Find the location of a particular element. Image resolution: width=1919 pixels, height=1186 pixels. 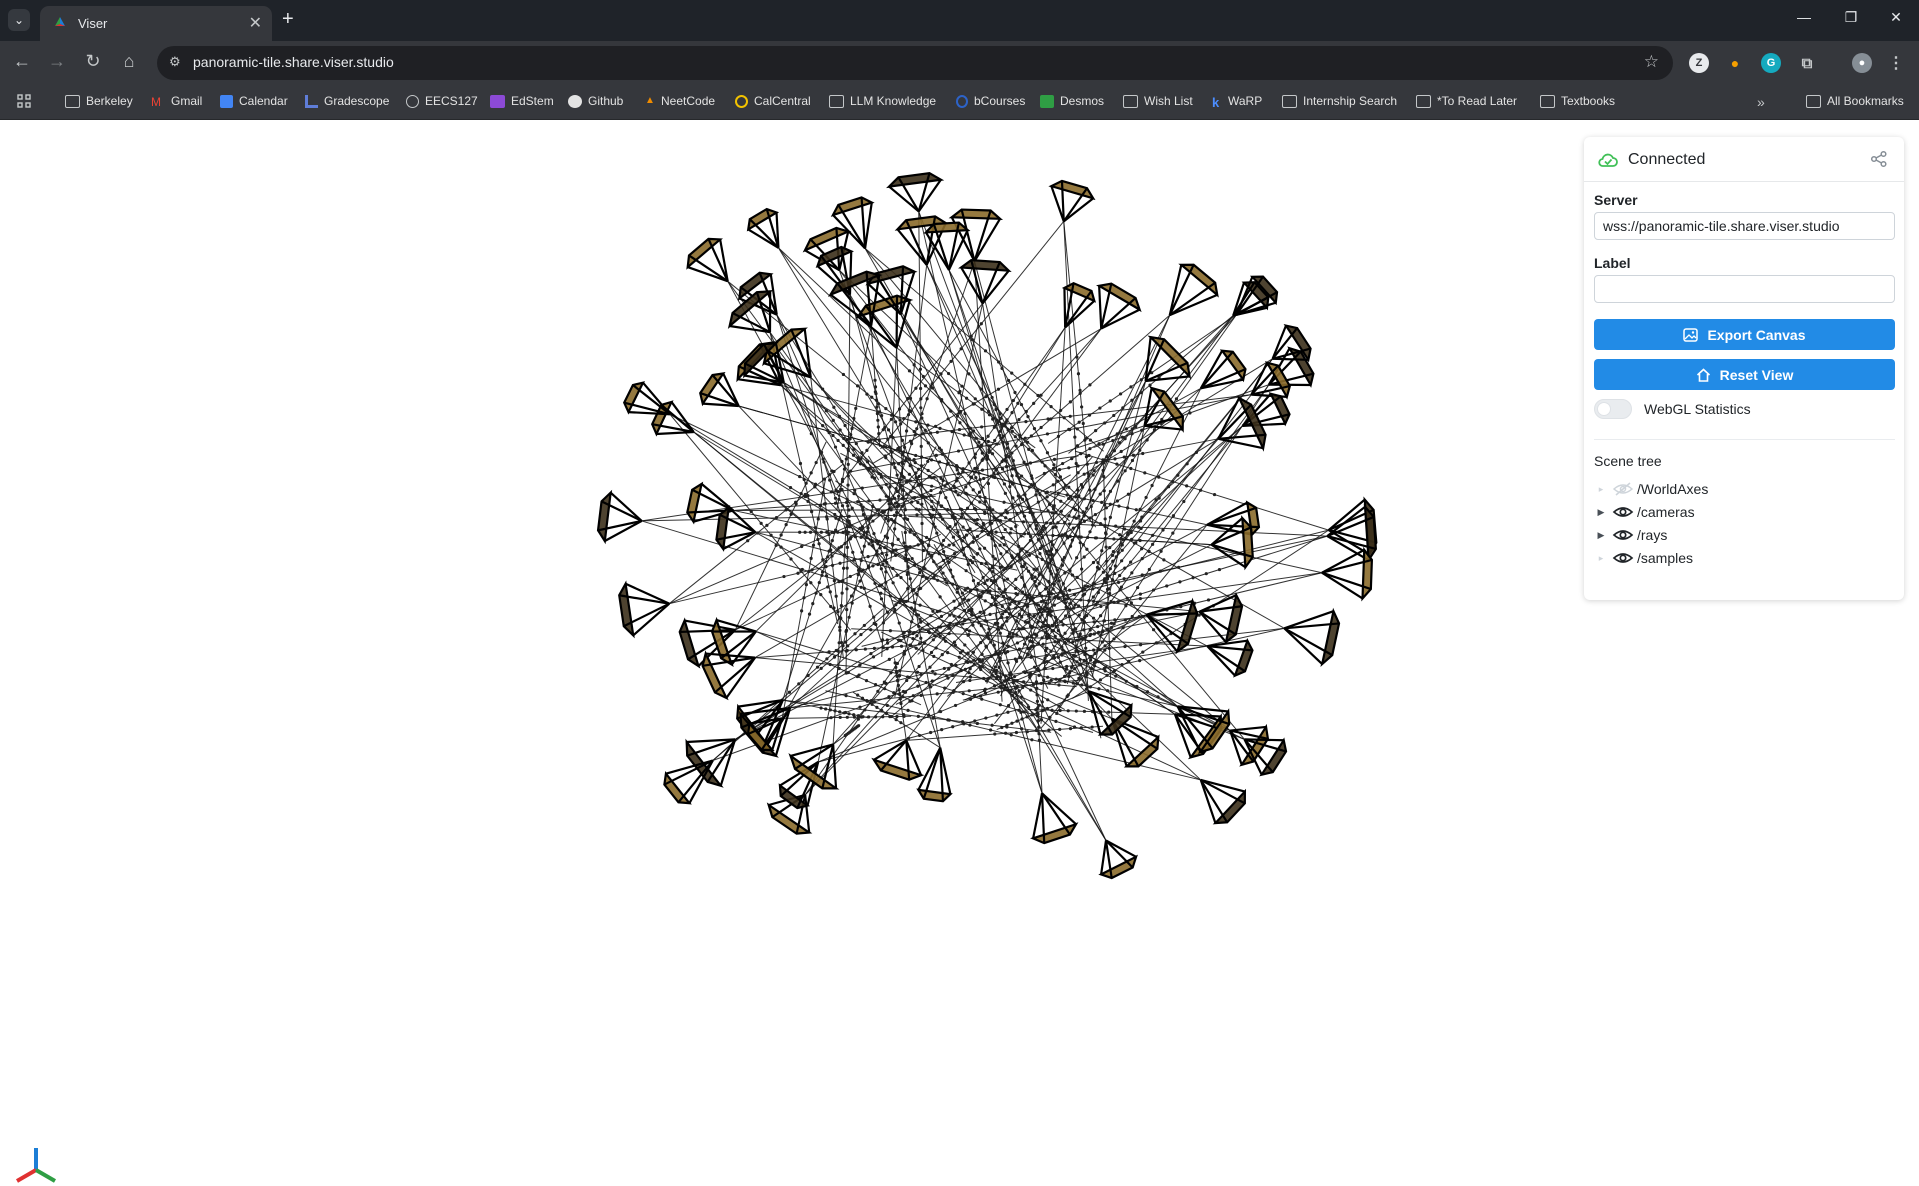

grammarly-icon: G is located at coordinates (1771, 63).